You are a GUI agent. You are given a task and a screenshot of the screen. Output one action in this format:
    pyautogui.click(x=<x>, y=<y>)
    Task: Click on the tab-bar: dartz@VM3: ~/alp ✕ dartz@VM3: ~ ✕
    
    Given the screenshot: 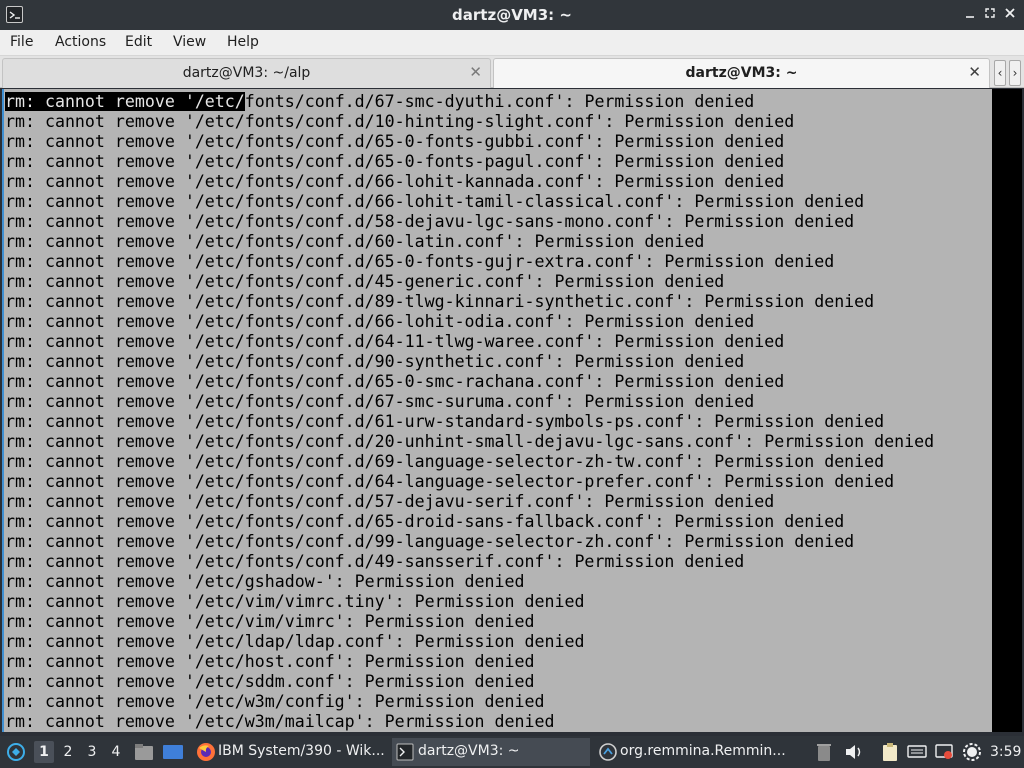 What is the action you would take?
    pyautogui.click(x=512, y=72)
    